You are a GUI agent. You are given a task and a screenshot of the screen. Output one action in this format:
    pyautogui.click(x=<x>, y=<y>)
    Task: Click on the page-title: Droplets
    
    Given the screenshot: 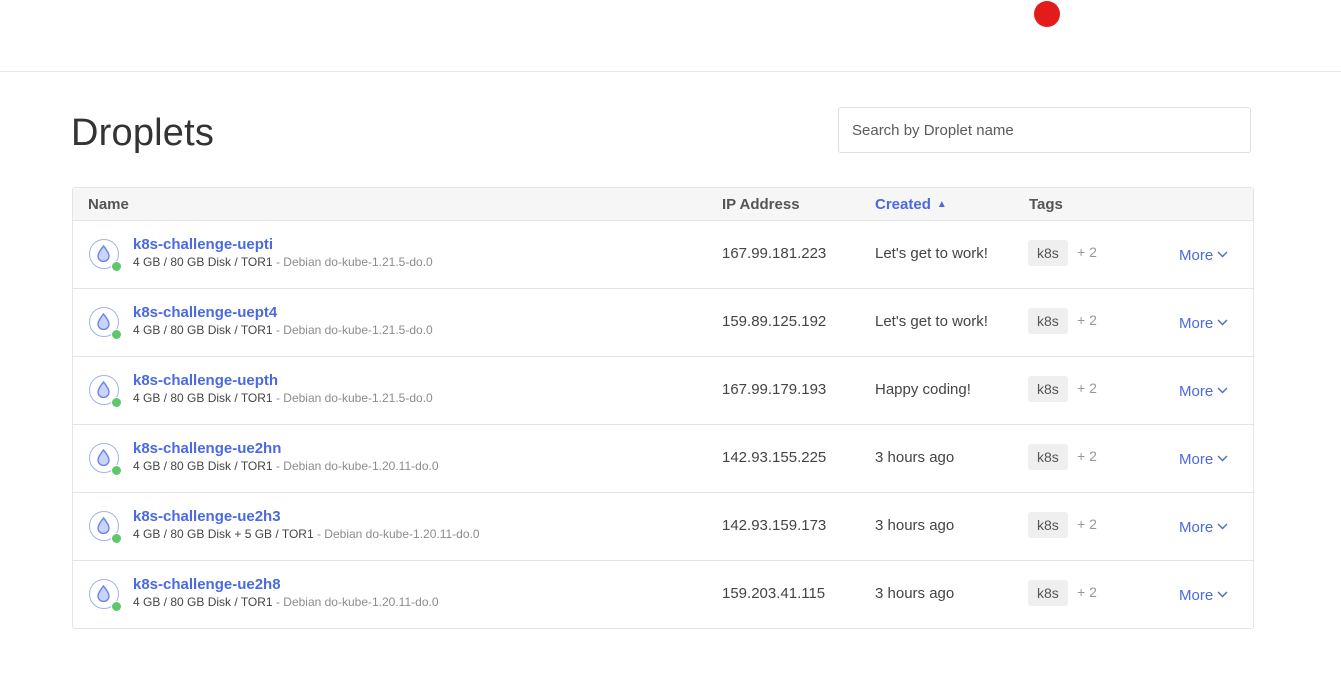 What is the action you would take?
    pyautogui.click(x=143, y=133)
    